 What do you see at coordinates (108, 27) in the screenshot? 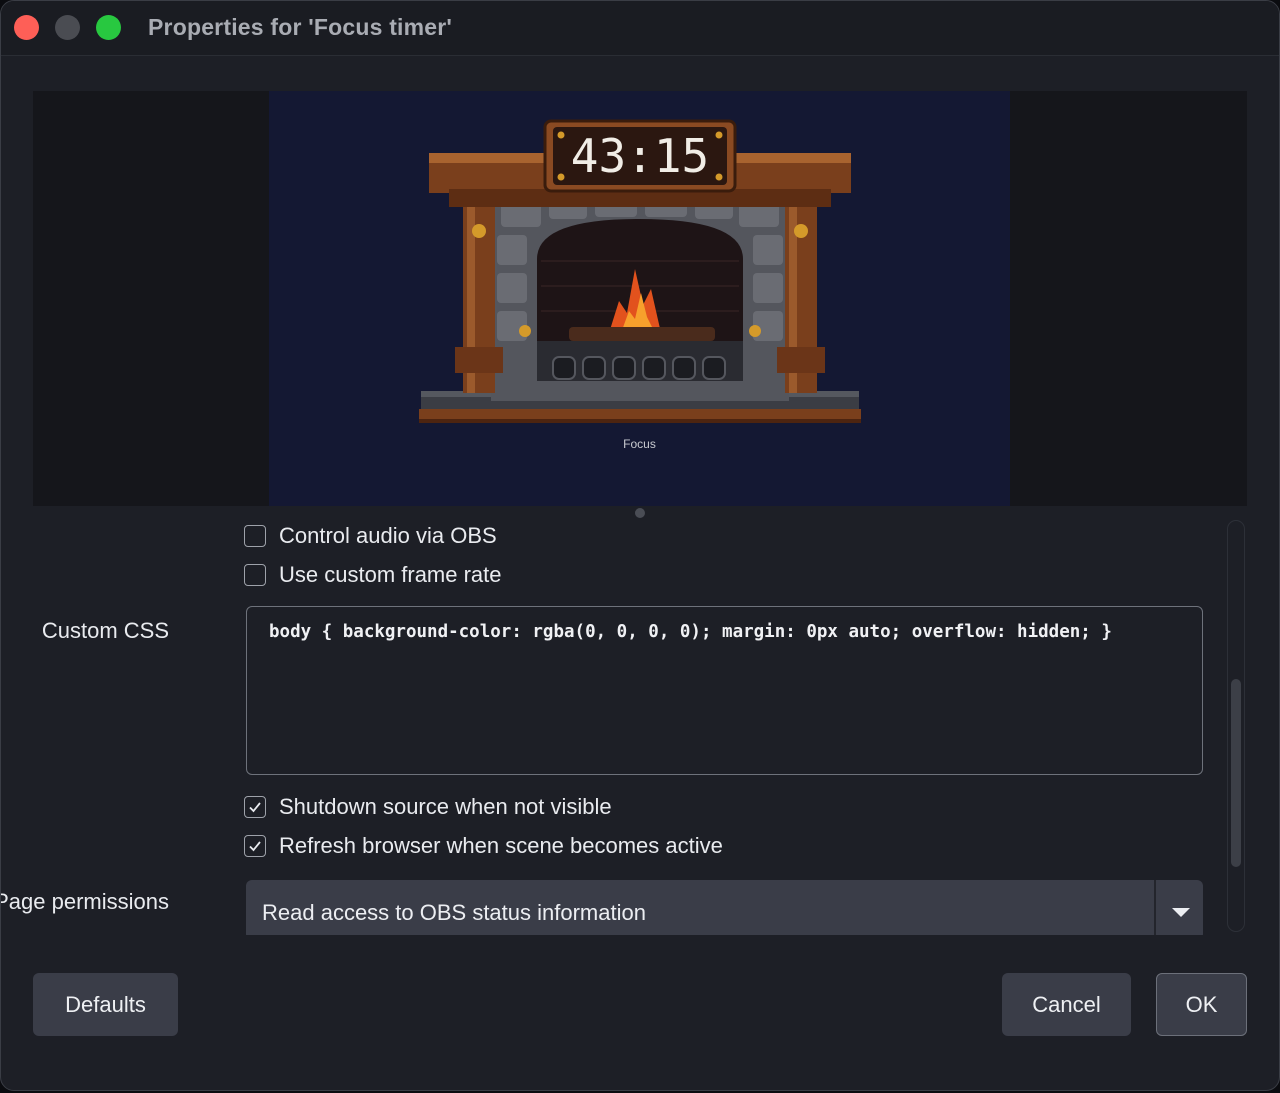
I see `maximize-window-button` at bounding box center [108, 27].